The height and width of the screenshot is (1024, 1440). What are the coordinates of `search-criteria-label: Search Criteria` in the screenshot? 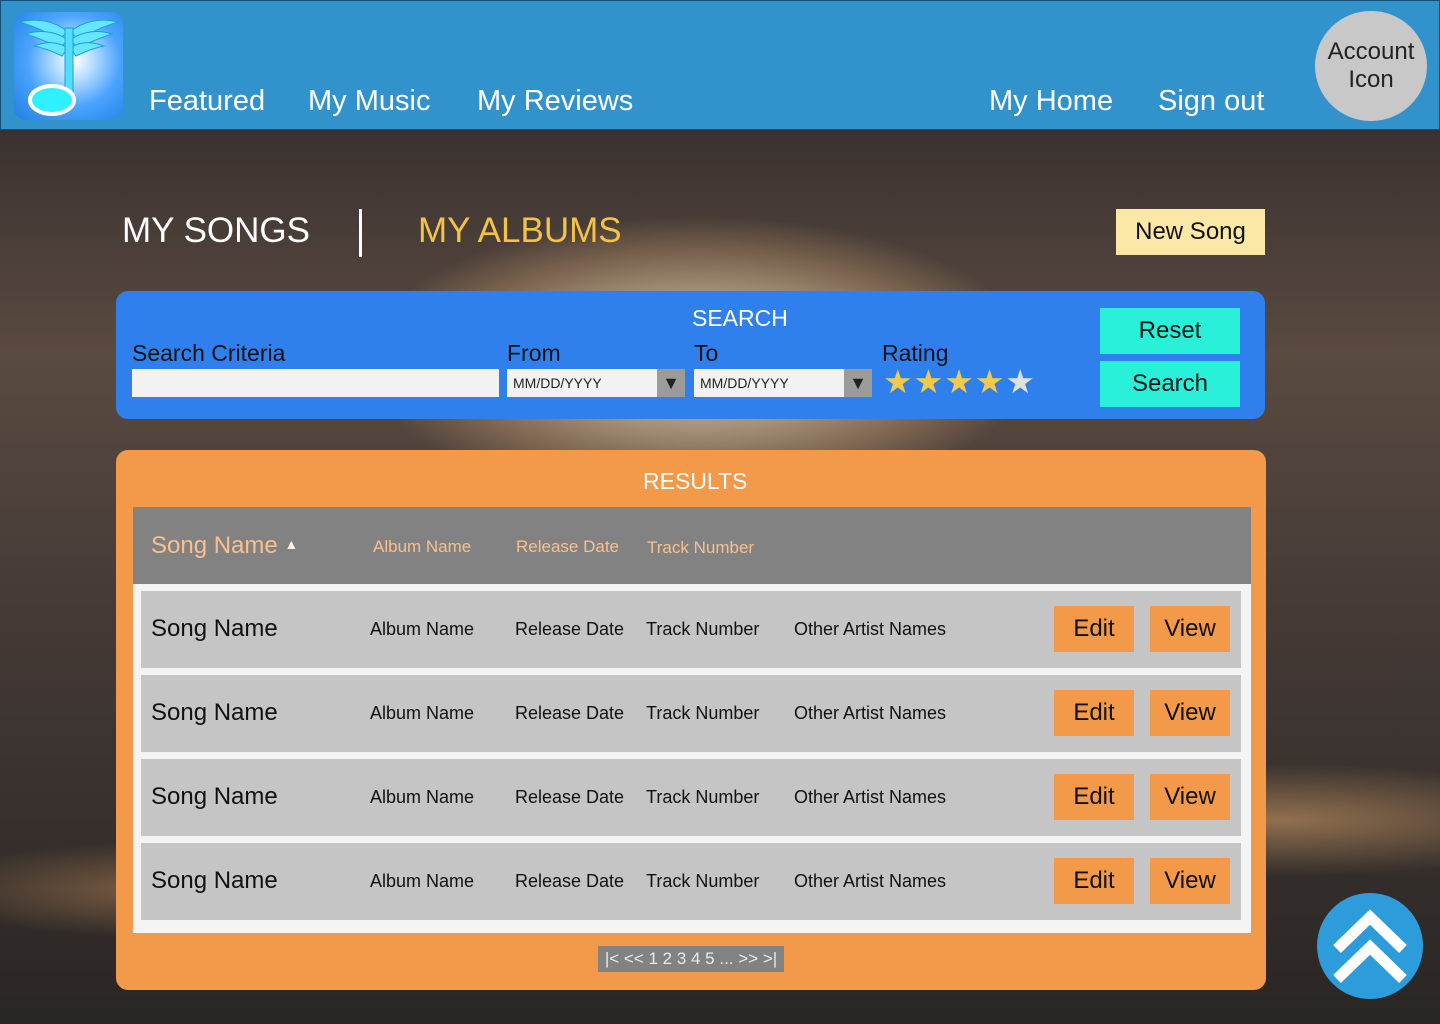 It's located at (209, 353).